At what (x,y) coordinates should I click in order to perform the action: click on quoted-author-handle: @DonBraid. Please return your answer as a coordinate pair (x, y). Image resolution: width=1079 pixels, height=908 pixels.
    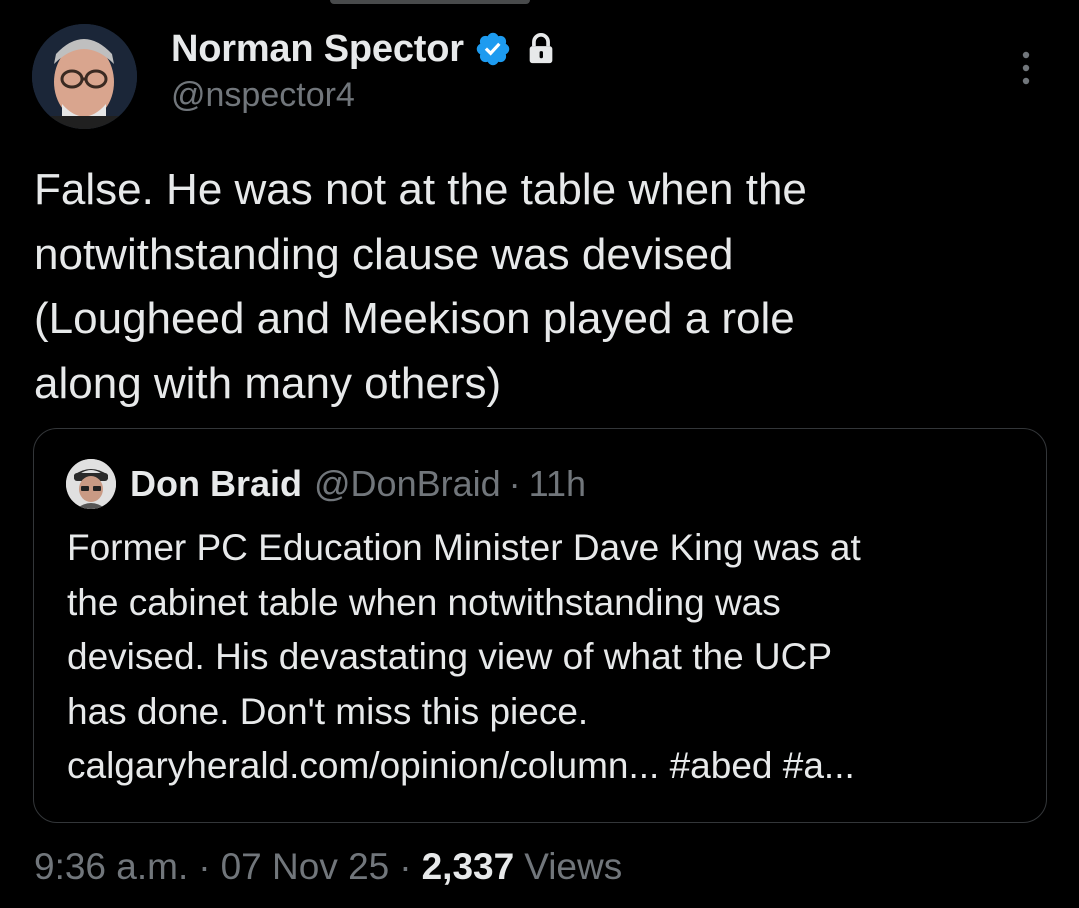
    Looking at the image, I should click on (407, 484).